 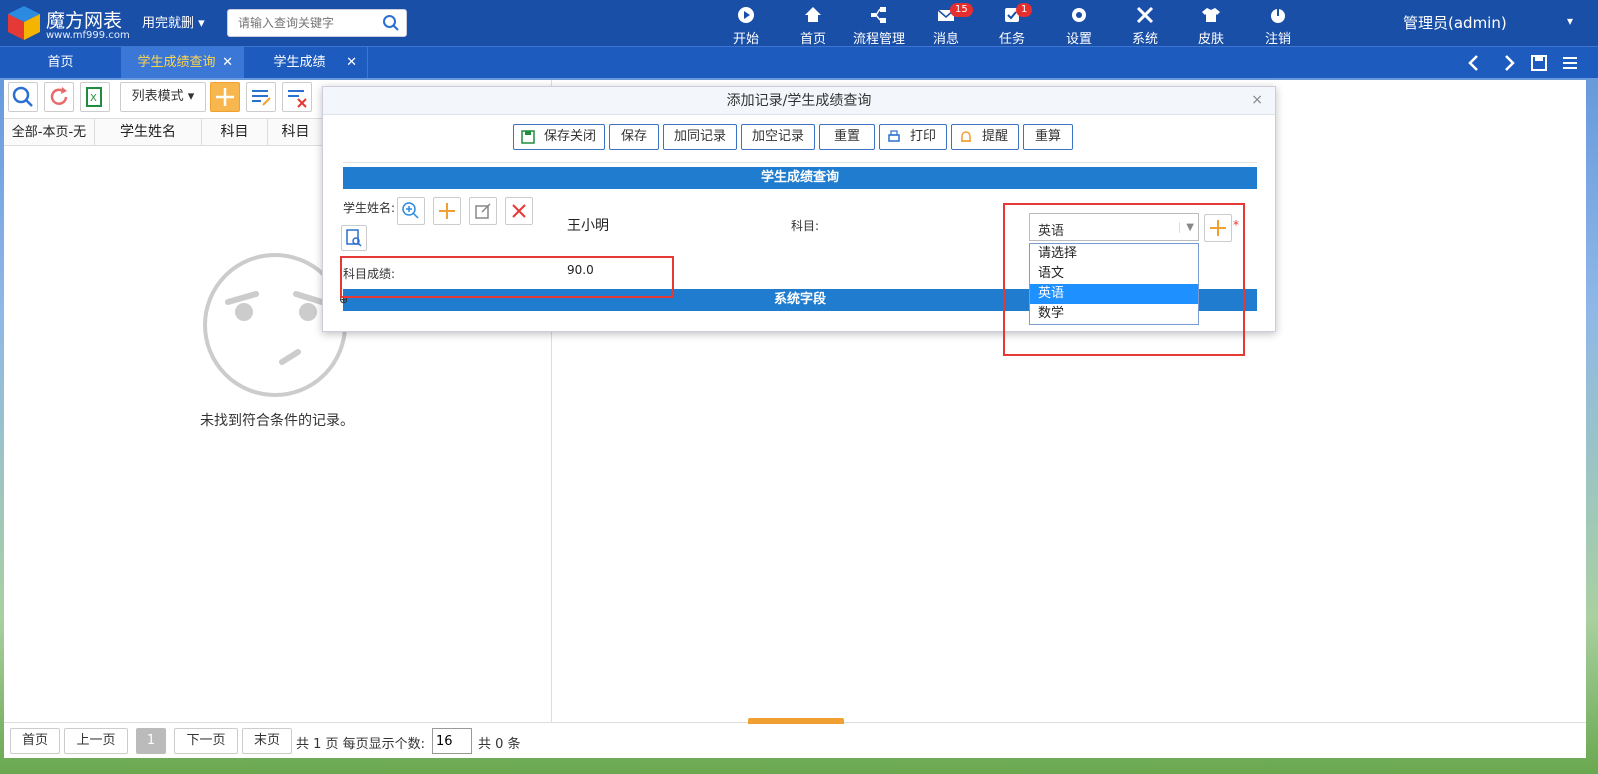 What do you see at coordinates (813, 25) in the screenshot?
I see `nav-home: 首页` at bounding box center [813, 25].